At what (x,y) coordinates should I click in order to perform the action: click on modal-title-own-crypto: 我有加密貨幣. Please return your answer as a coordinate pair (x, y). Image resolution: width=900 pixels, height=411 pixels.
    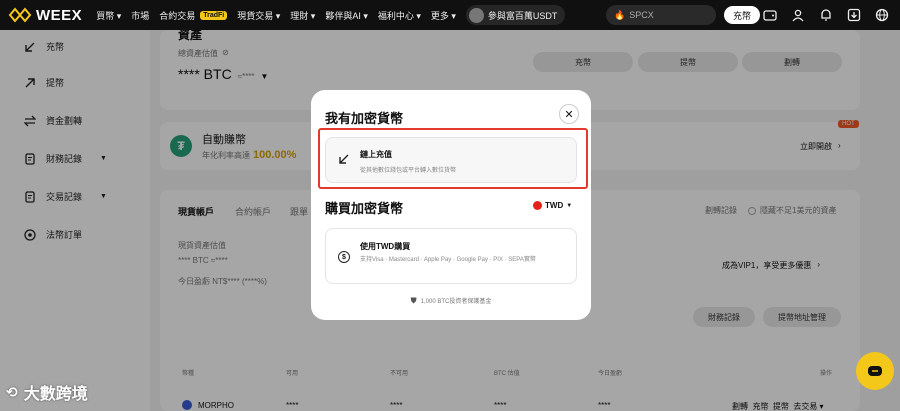
    Looking at the image, I should click on (364, 118).